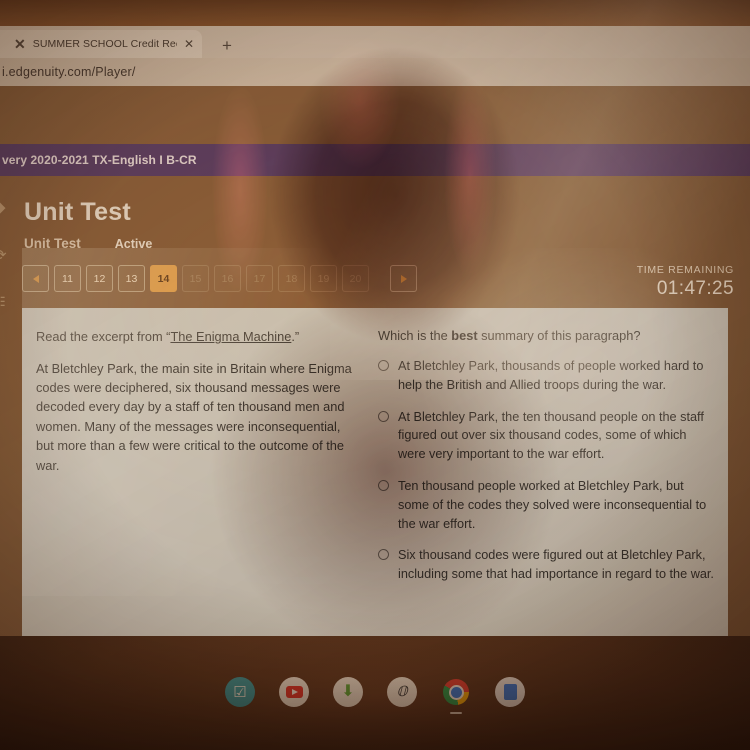  What do you see at coordinates (52, 243) in the screenshot?
I see `lesson-name: Unit Test` at bounding box center [52, 243].